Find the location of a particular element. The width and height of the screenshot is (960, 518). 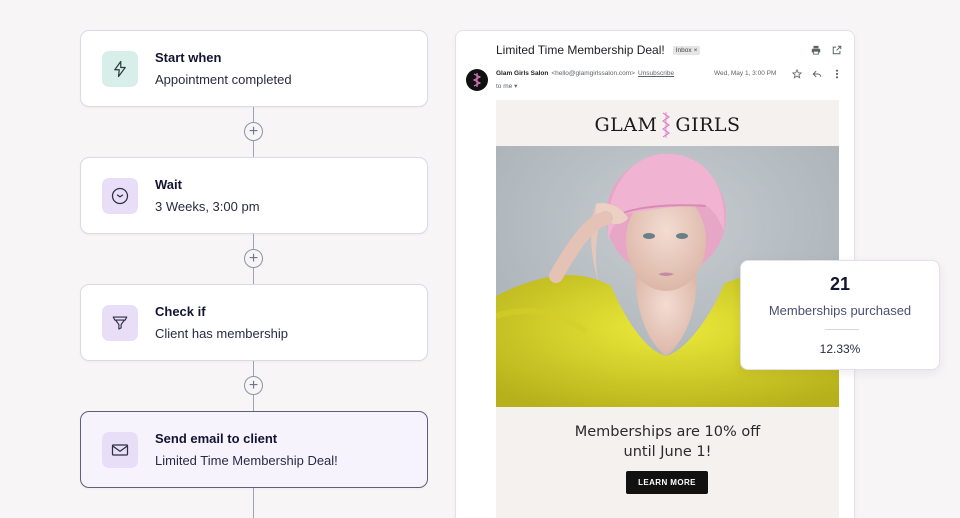

memberships-stat-card: 21 Memberships purchased 12.33% is located at coordinates (840, 315).